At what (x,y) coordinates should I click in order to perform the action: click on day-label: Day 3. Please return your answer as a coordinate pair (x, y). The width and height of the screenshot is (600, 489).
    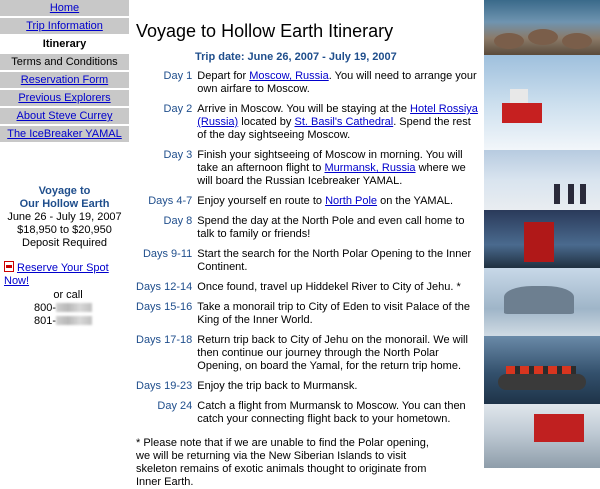
    Looking at the image, I should click on (178, 155).